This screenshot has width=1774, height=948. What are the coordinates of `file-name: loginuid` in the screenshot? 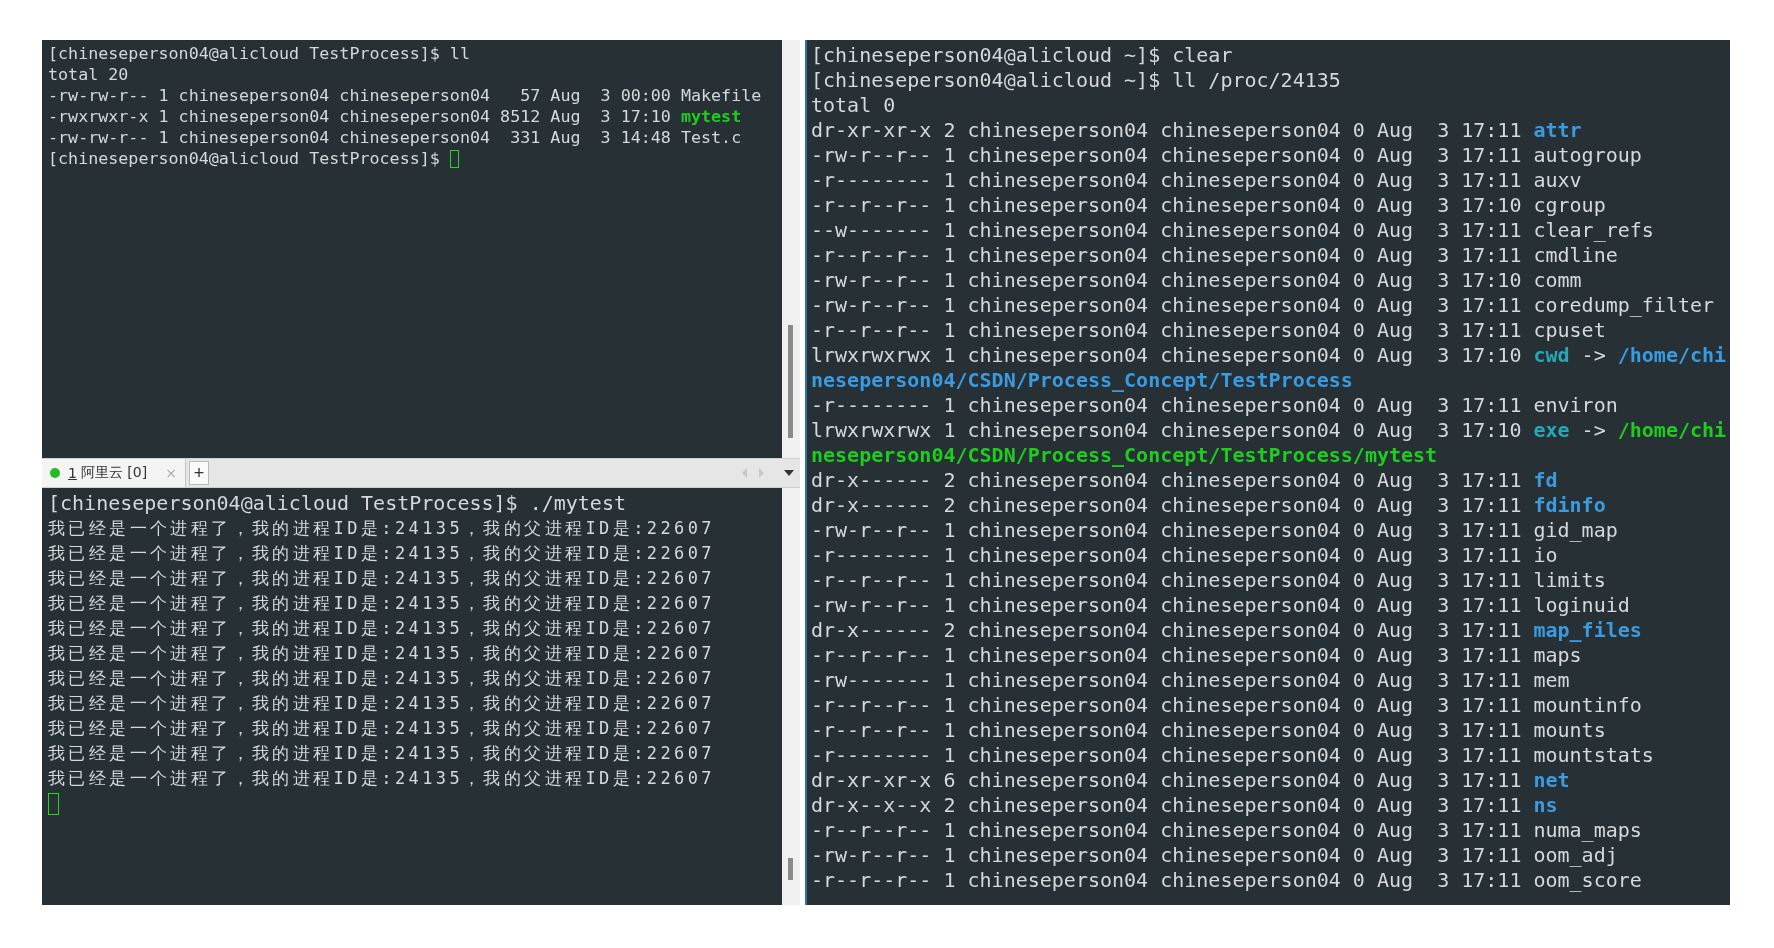 It's located at (1581, 605).